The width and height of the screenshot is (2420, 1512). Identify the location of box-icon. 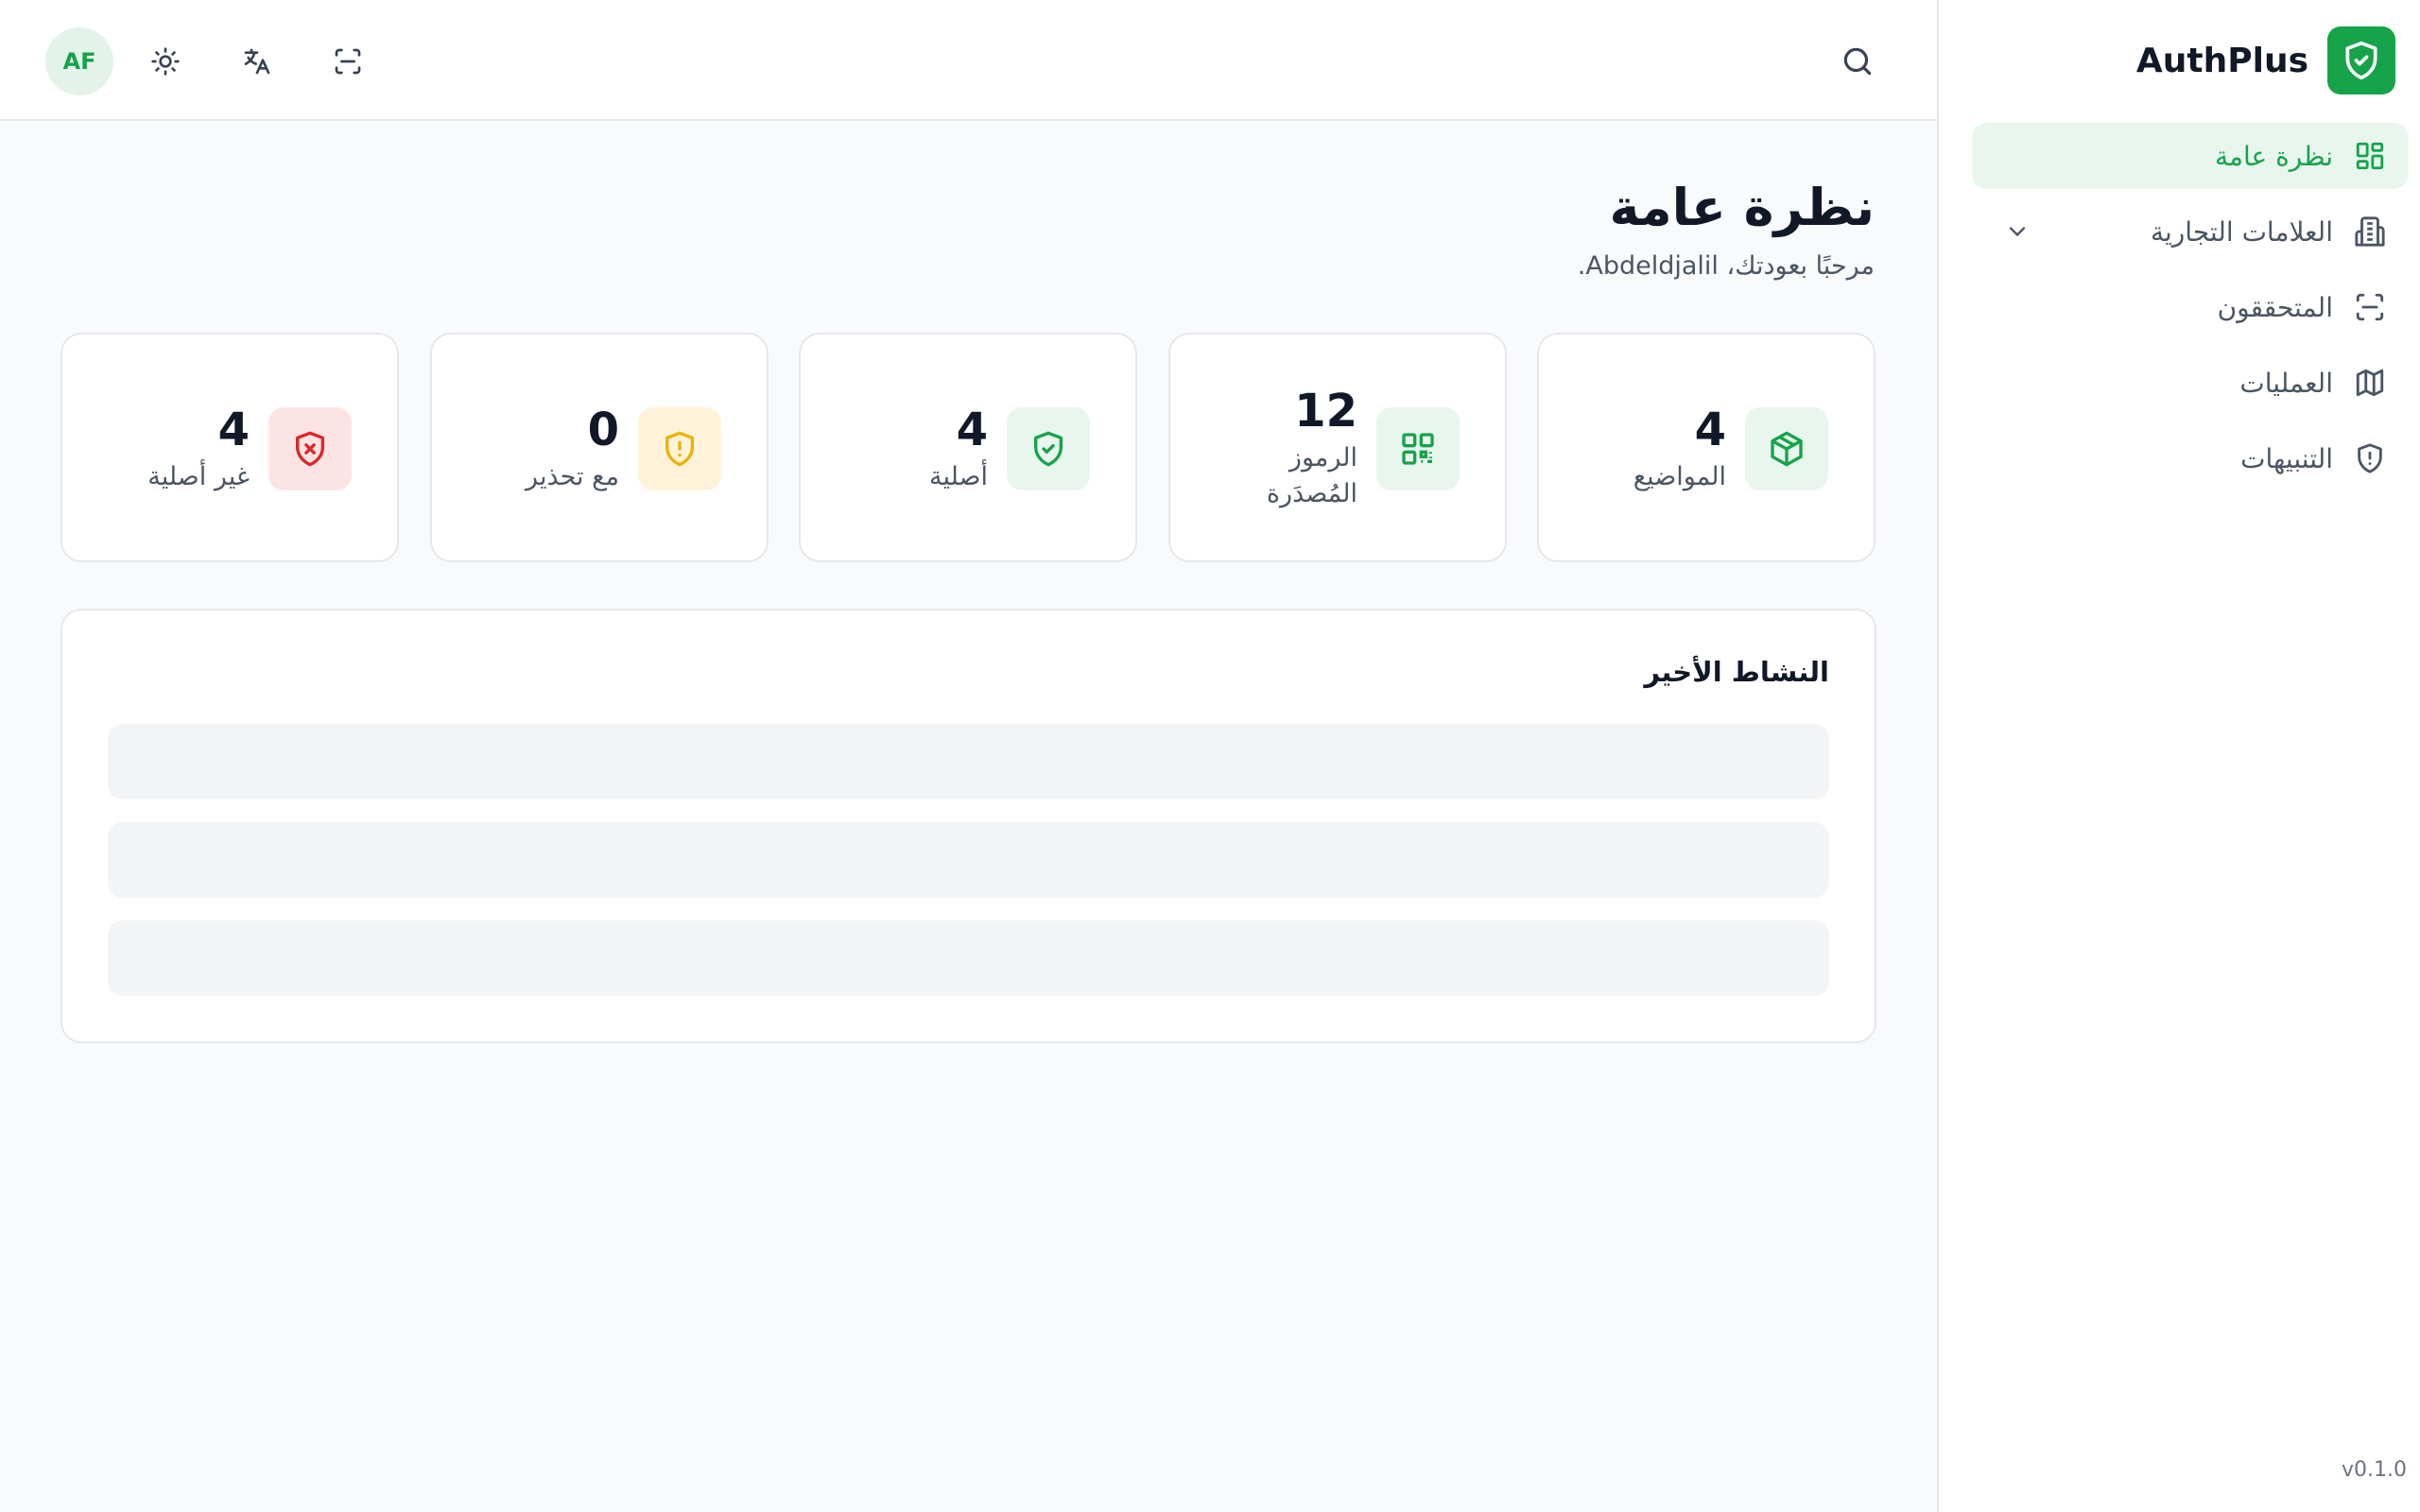
(1786, 448).